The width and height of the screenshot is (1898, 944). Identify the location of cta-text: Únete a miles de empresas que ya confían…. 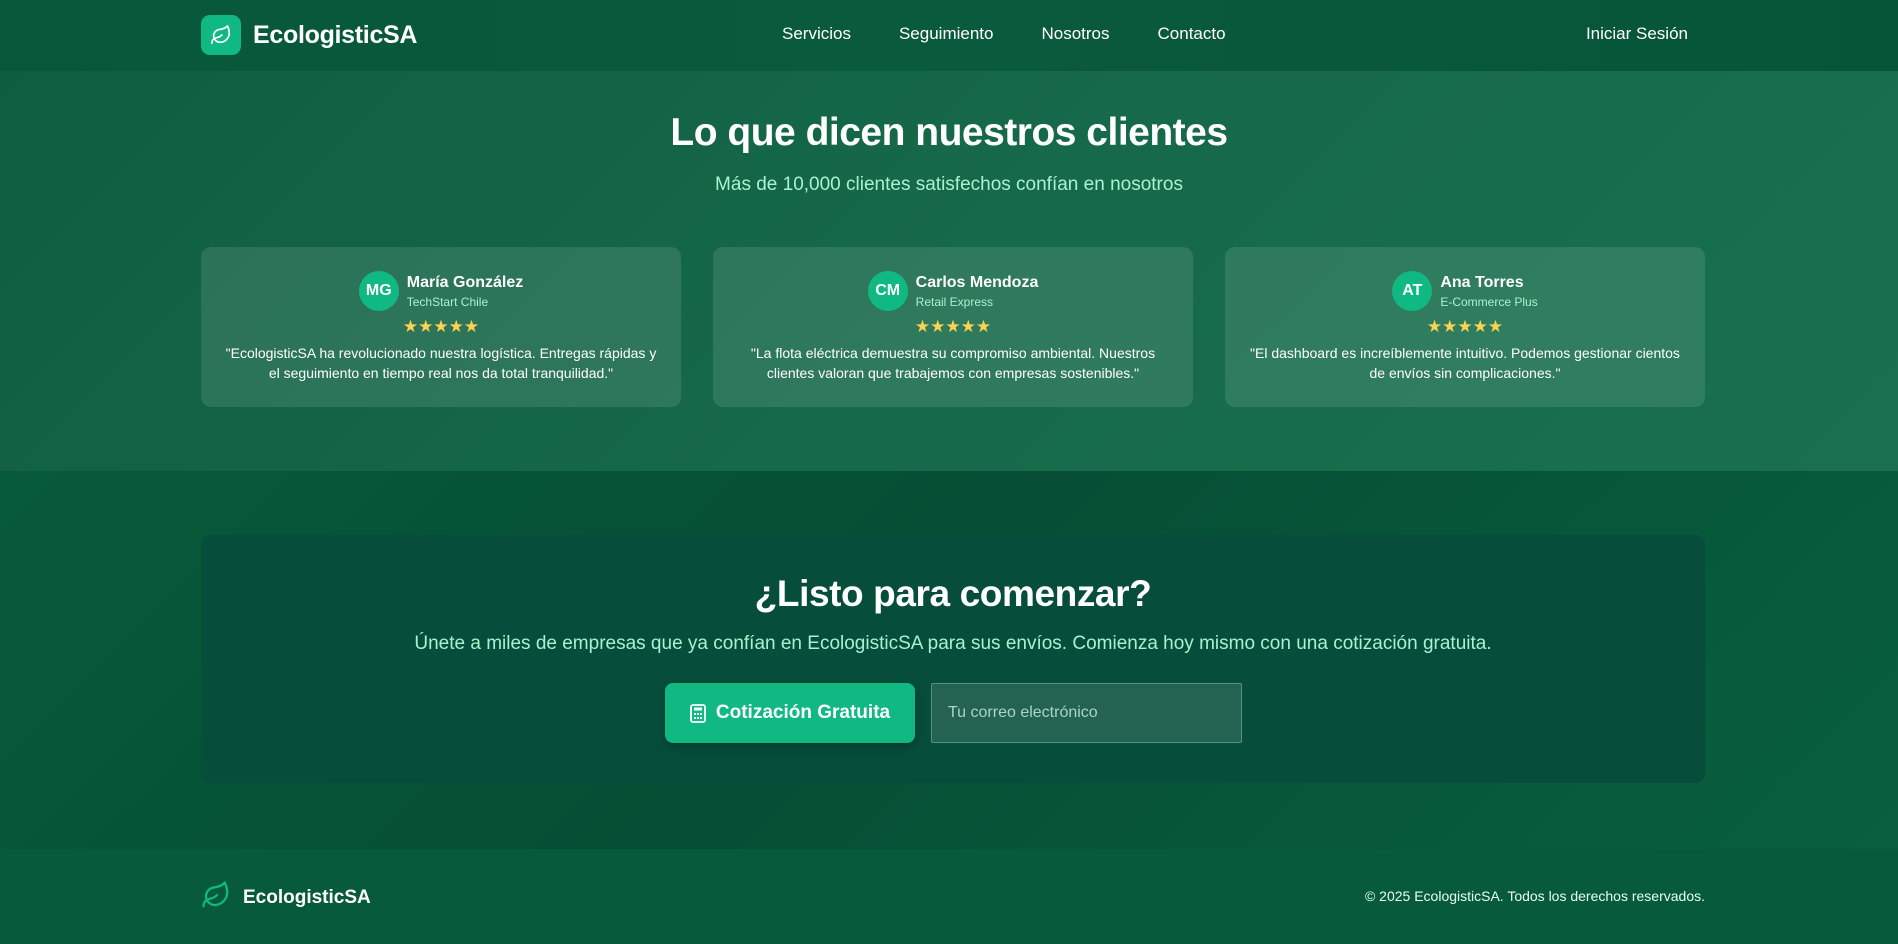
(953, 643).